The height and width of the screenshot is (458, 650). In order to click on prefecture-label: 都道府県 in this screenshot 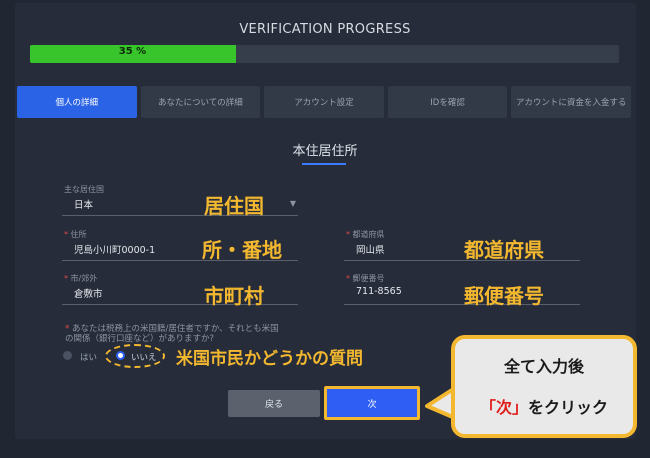, I will do `click(368, 234)`.